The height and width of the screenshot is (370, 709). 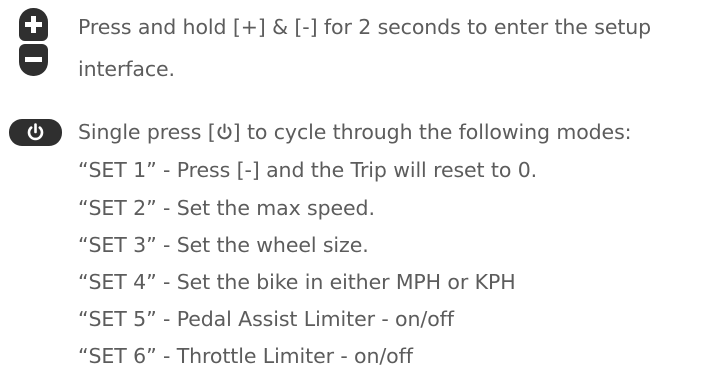 I want to click on power-button-icon, so click(x=35, y=132).